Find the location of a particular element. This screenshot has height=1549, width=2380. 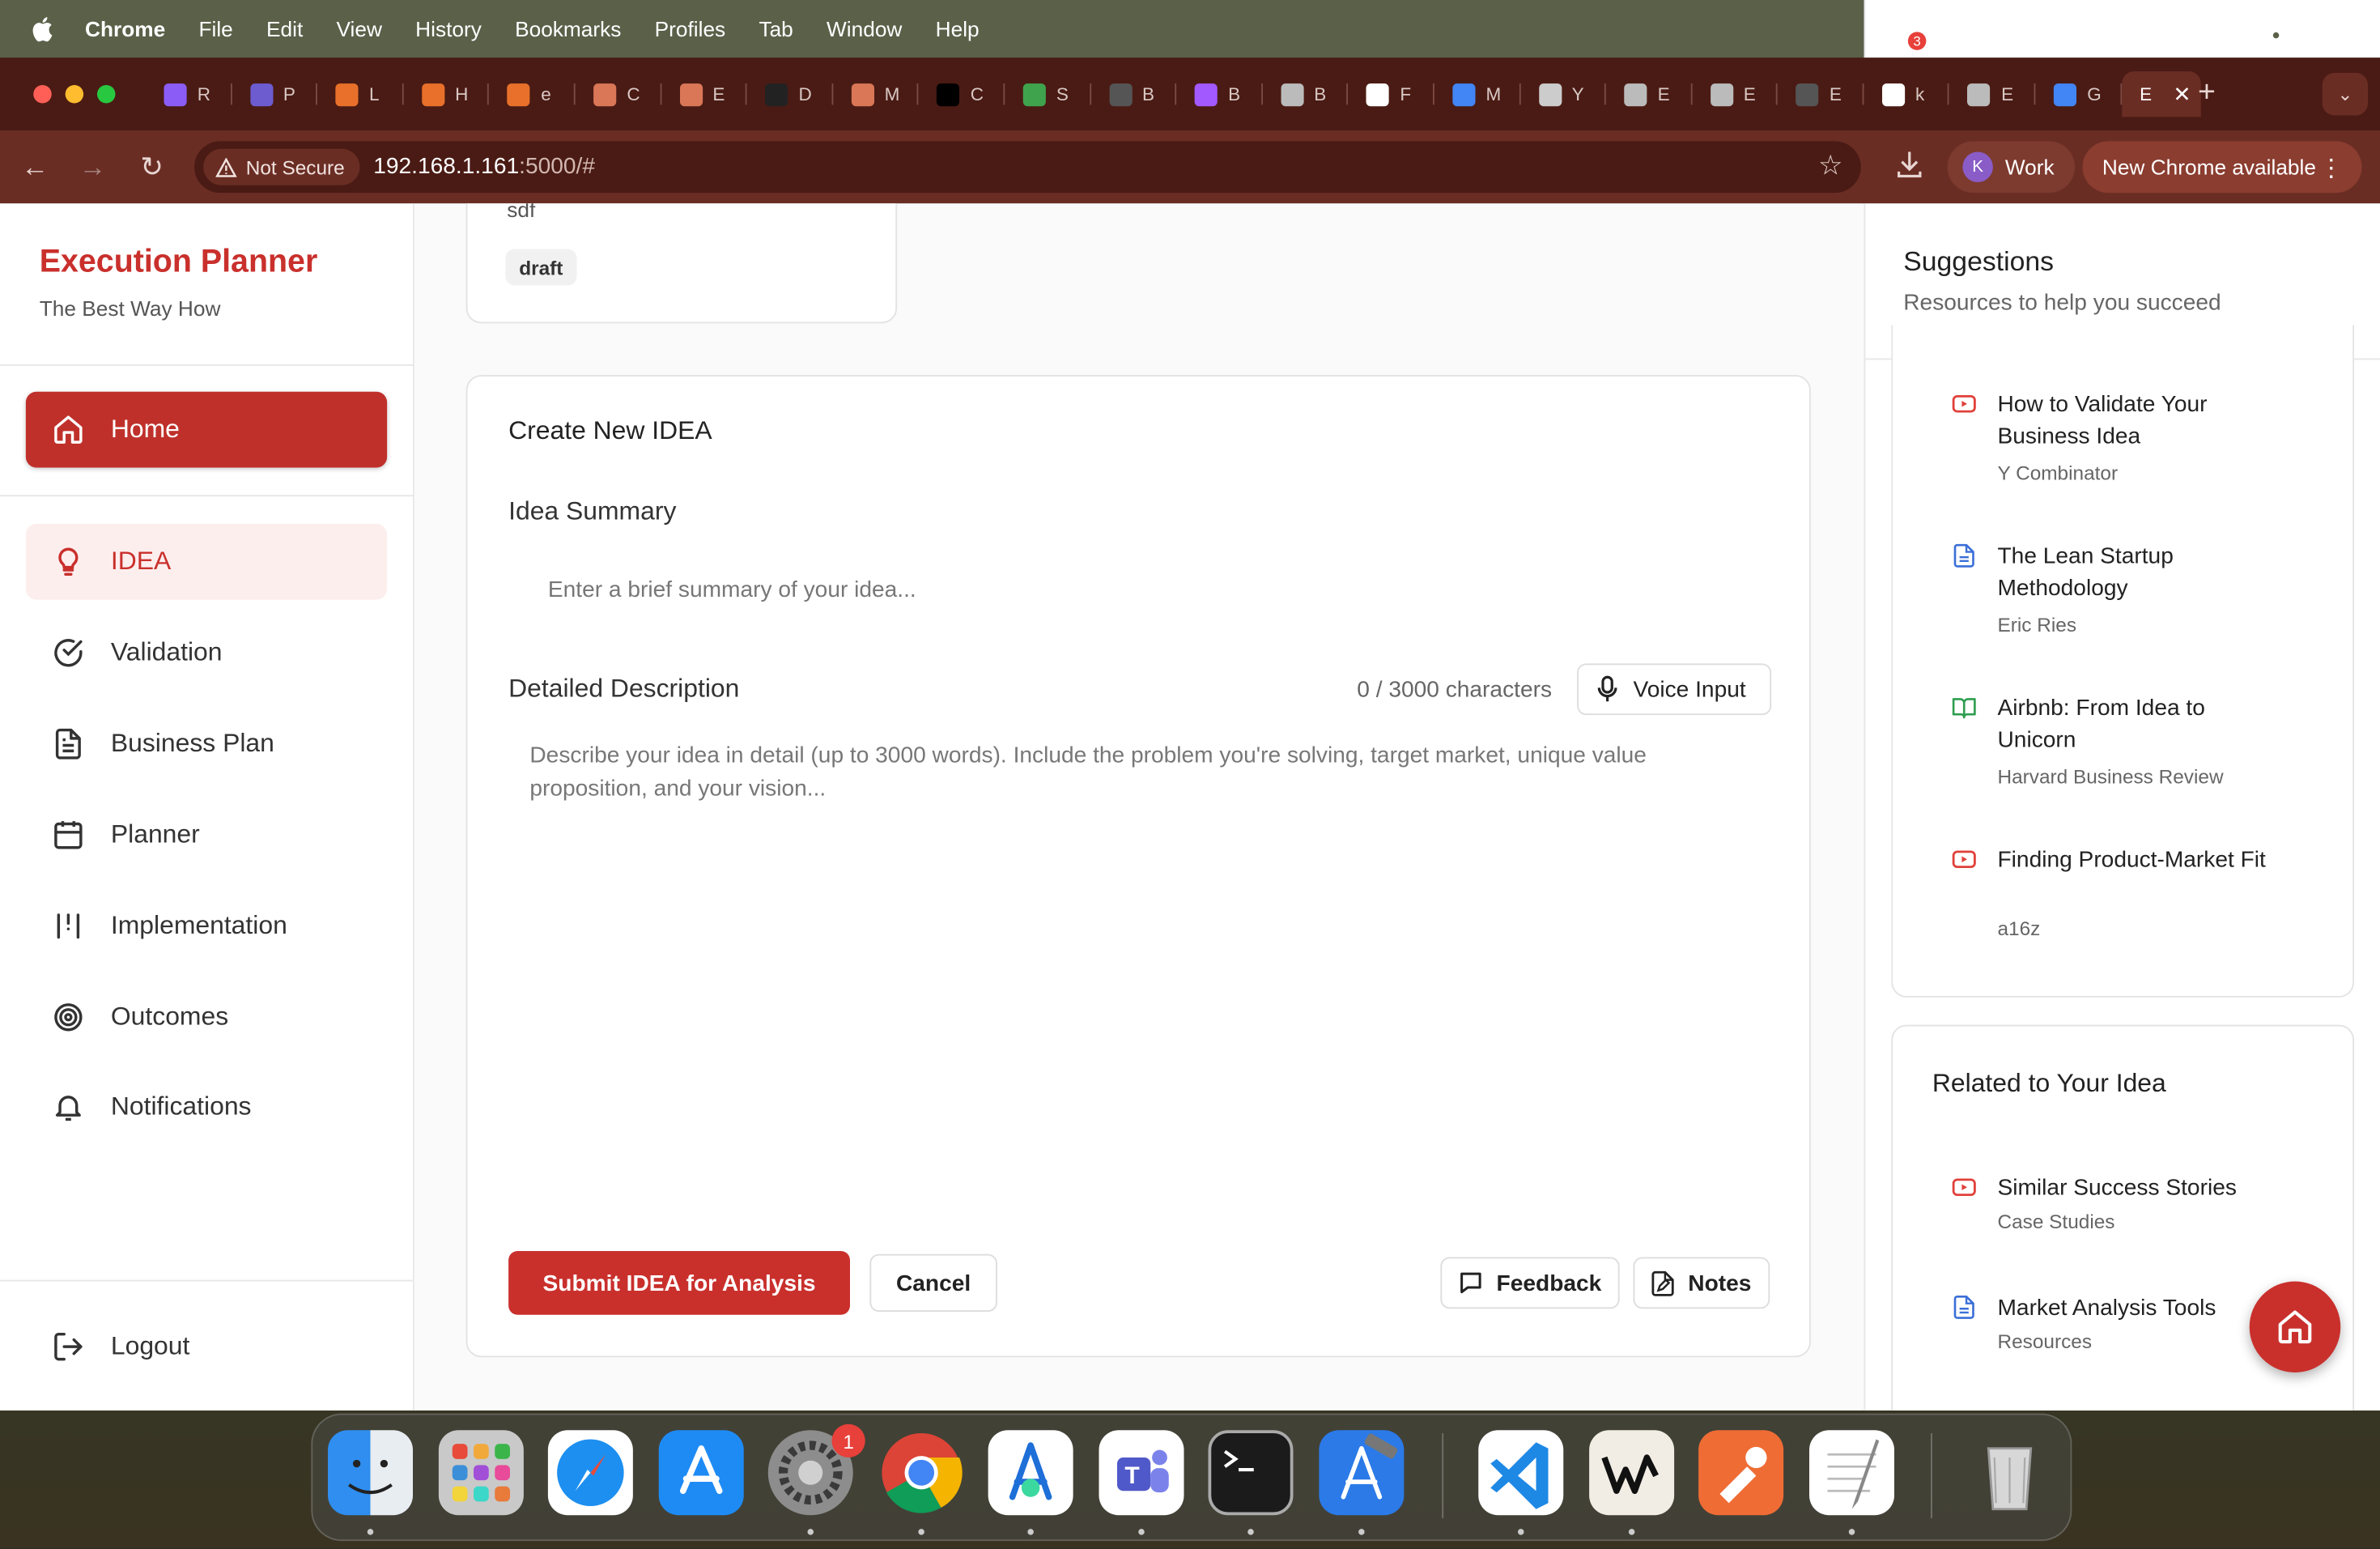

search-icon is located at coordinates (2233, 29).